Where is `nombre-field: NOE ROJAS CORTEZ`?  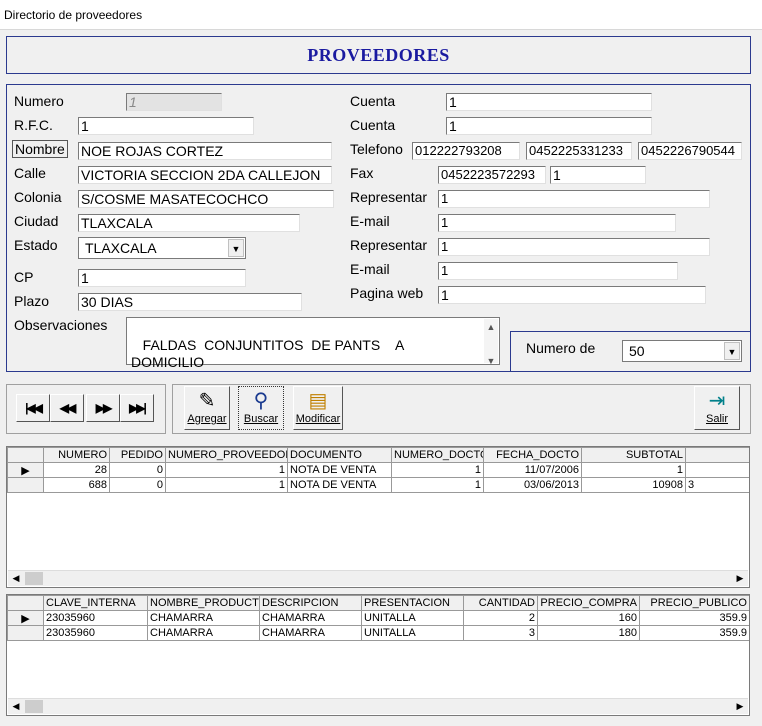 nombre-field: NOE ROJAS CORTEZ is located at coordinates (205, 151).